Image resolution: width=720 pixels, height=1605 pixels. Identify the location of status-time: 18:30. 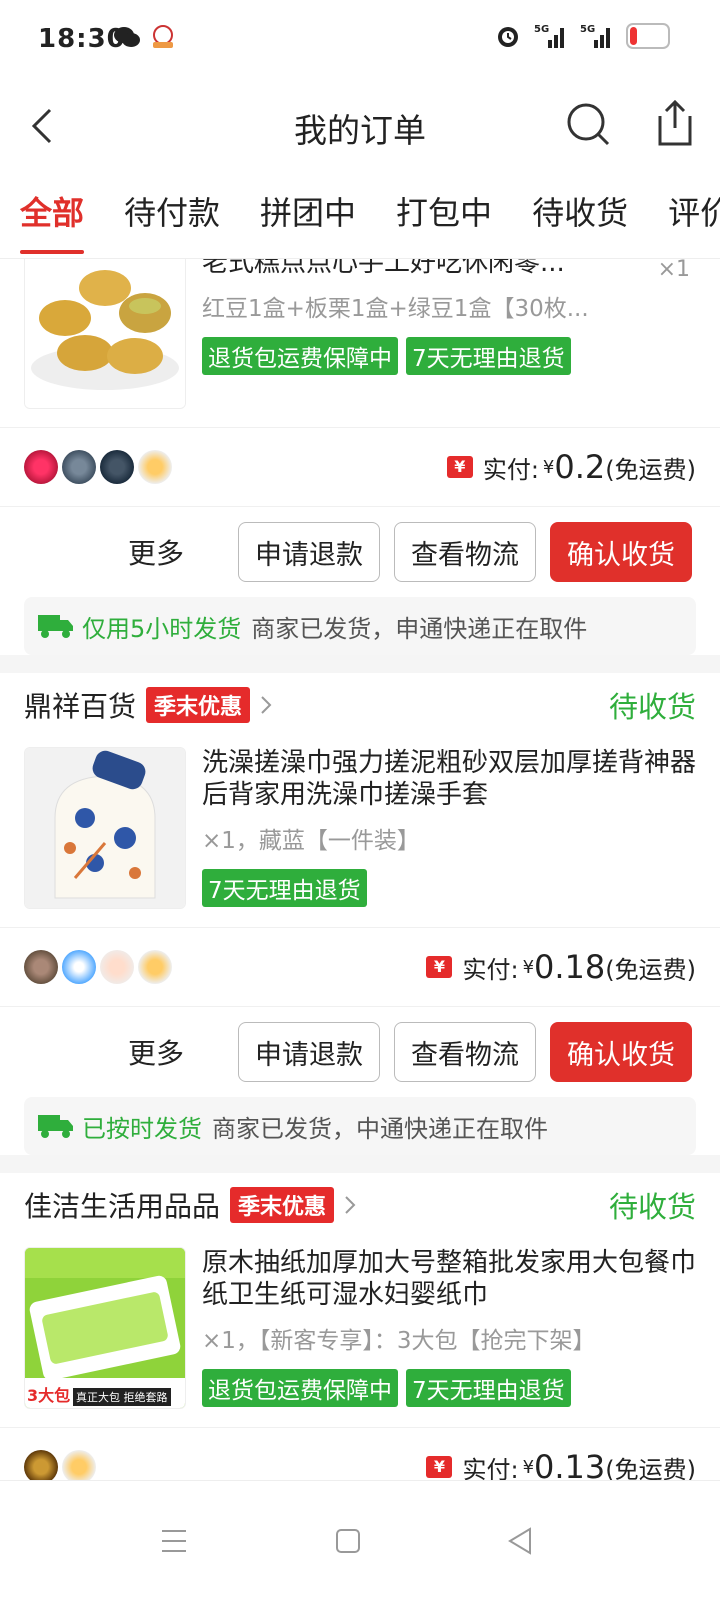
(82, 39).